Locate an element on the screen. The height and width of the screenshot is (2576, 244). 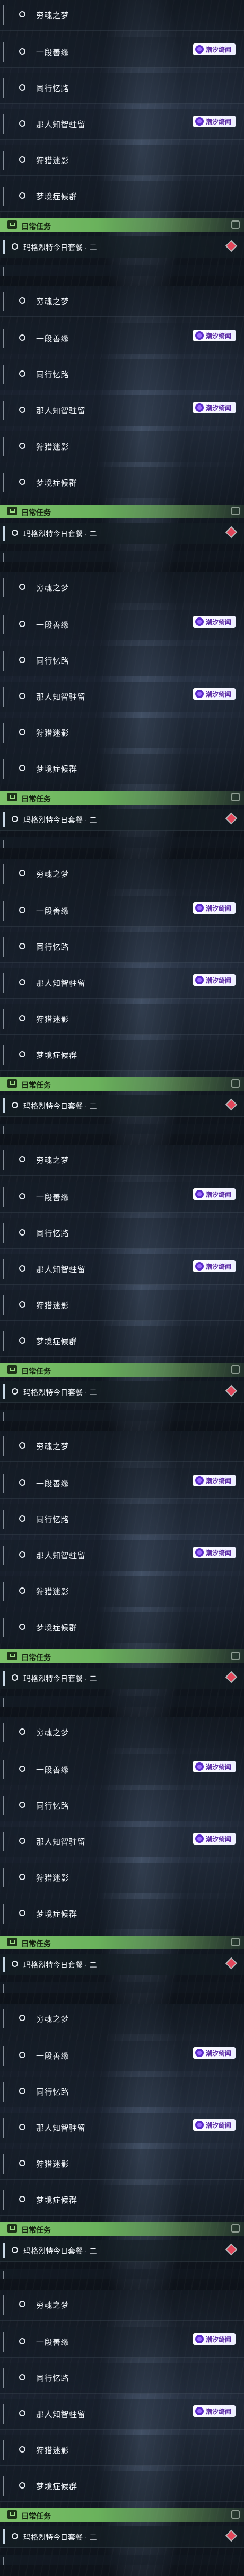
badge-label: 潮汐绮闻 is located at coordinates (218, 2053).